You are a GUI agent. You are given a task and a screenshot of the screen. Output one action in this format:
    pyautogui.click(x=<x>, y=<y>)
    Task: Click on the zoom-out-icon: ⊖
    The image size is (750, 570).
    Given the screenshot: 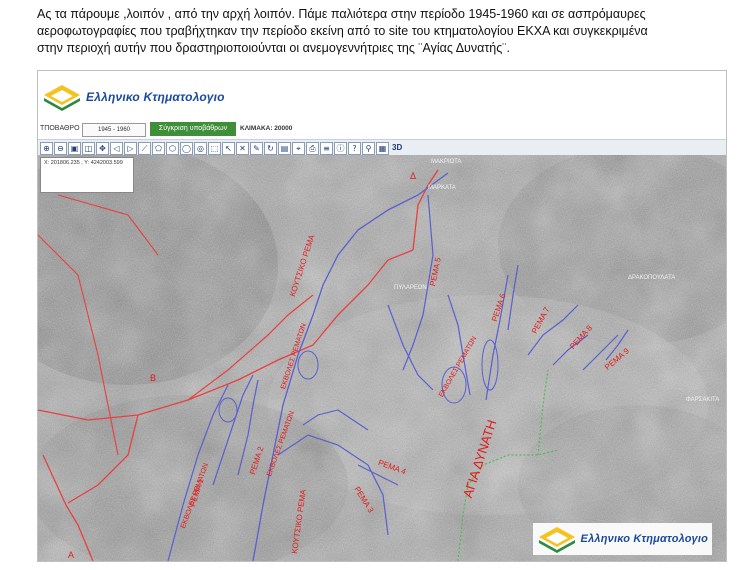 What is the action you would take?
    pyautogui.click(x=60, y=148)
    